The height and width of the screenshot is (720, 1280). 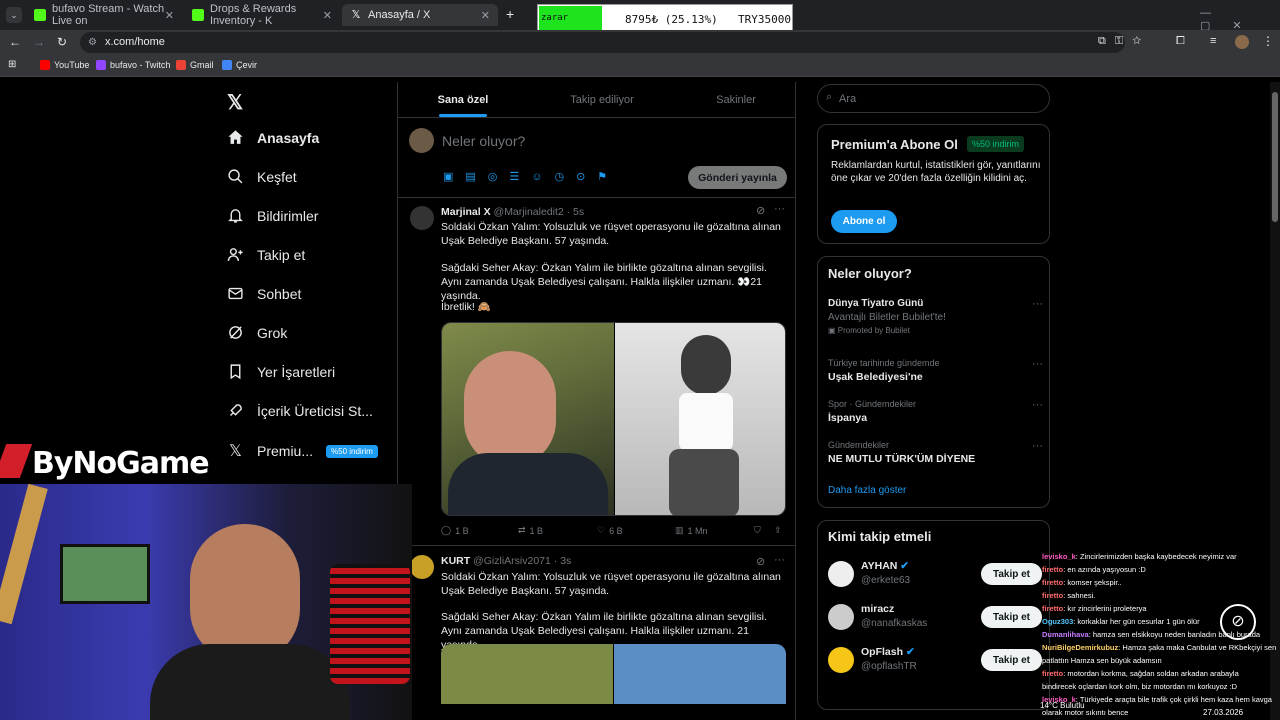 What do you see at coordinates (570, 19) in the screenshot?
I see `goal-progress-fill: zarar` at bounding box center [570, 19].